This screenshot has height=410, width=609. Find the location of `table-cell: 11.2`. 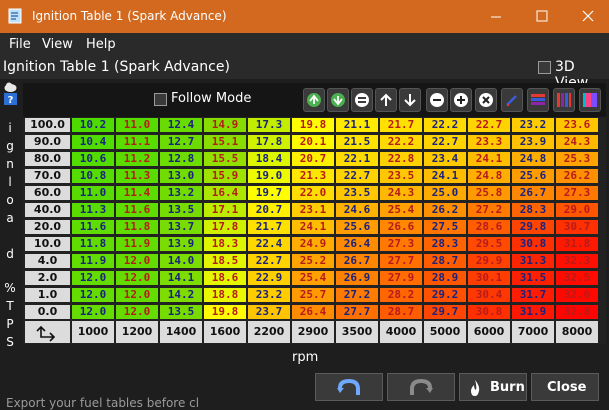

table-cell: 11.2 is located at coordinates (137, 159).